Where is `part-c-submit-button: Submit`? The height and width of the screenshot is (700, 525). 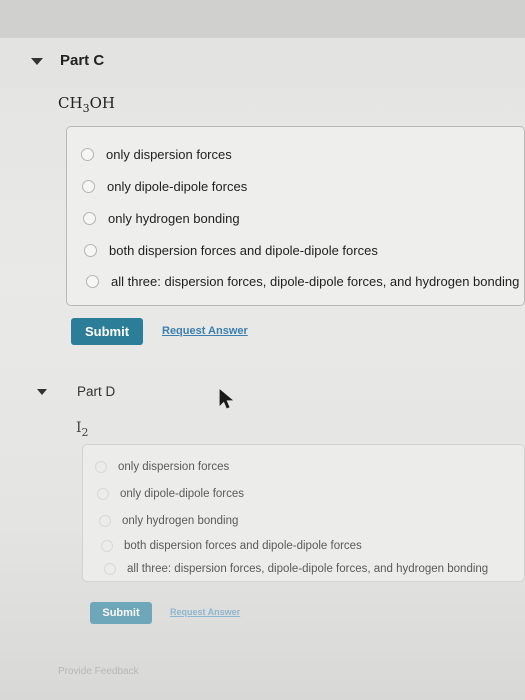 part-c-submit-button: Submit is located at coordinates (107, 331).